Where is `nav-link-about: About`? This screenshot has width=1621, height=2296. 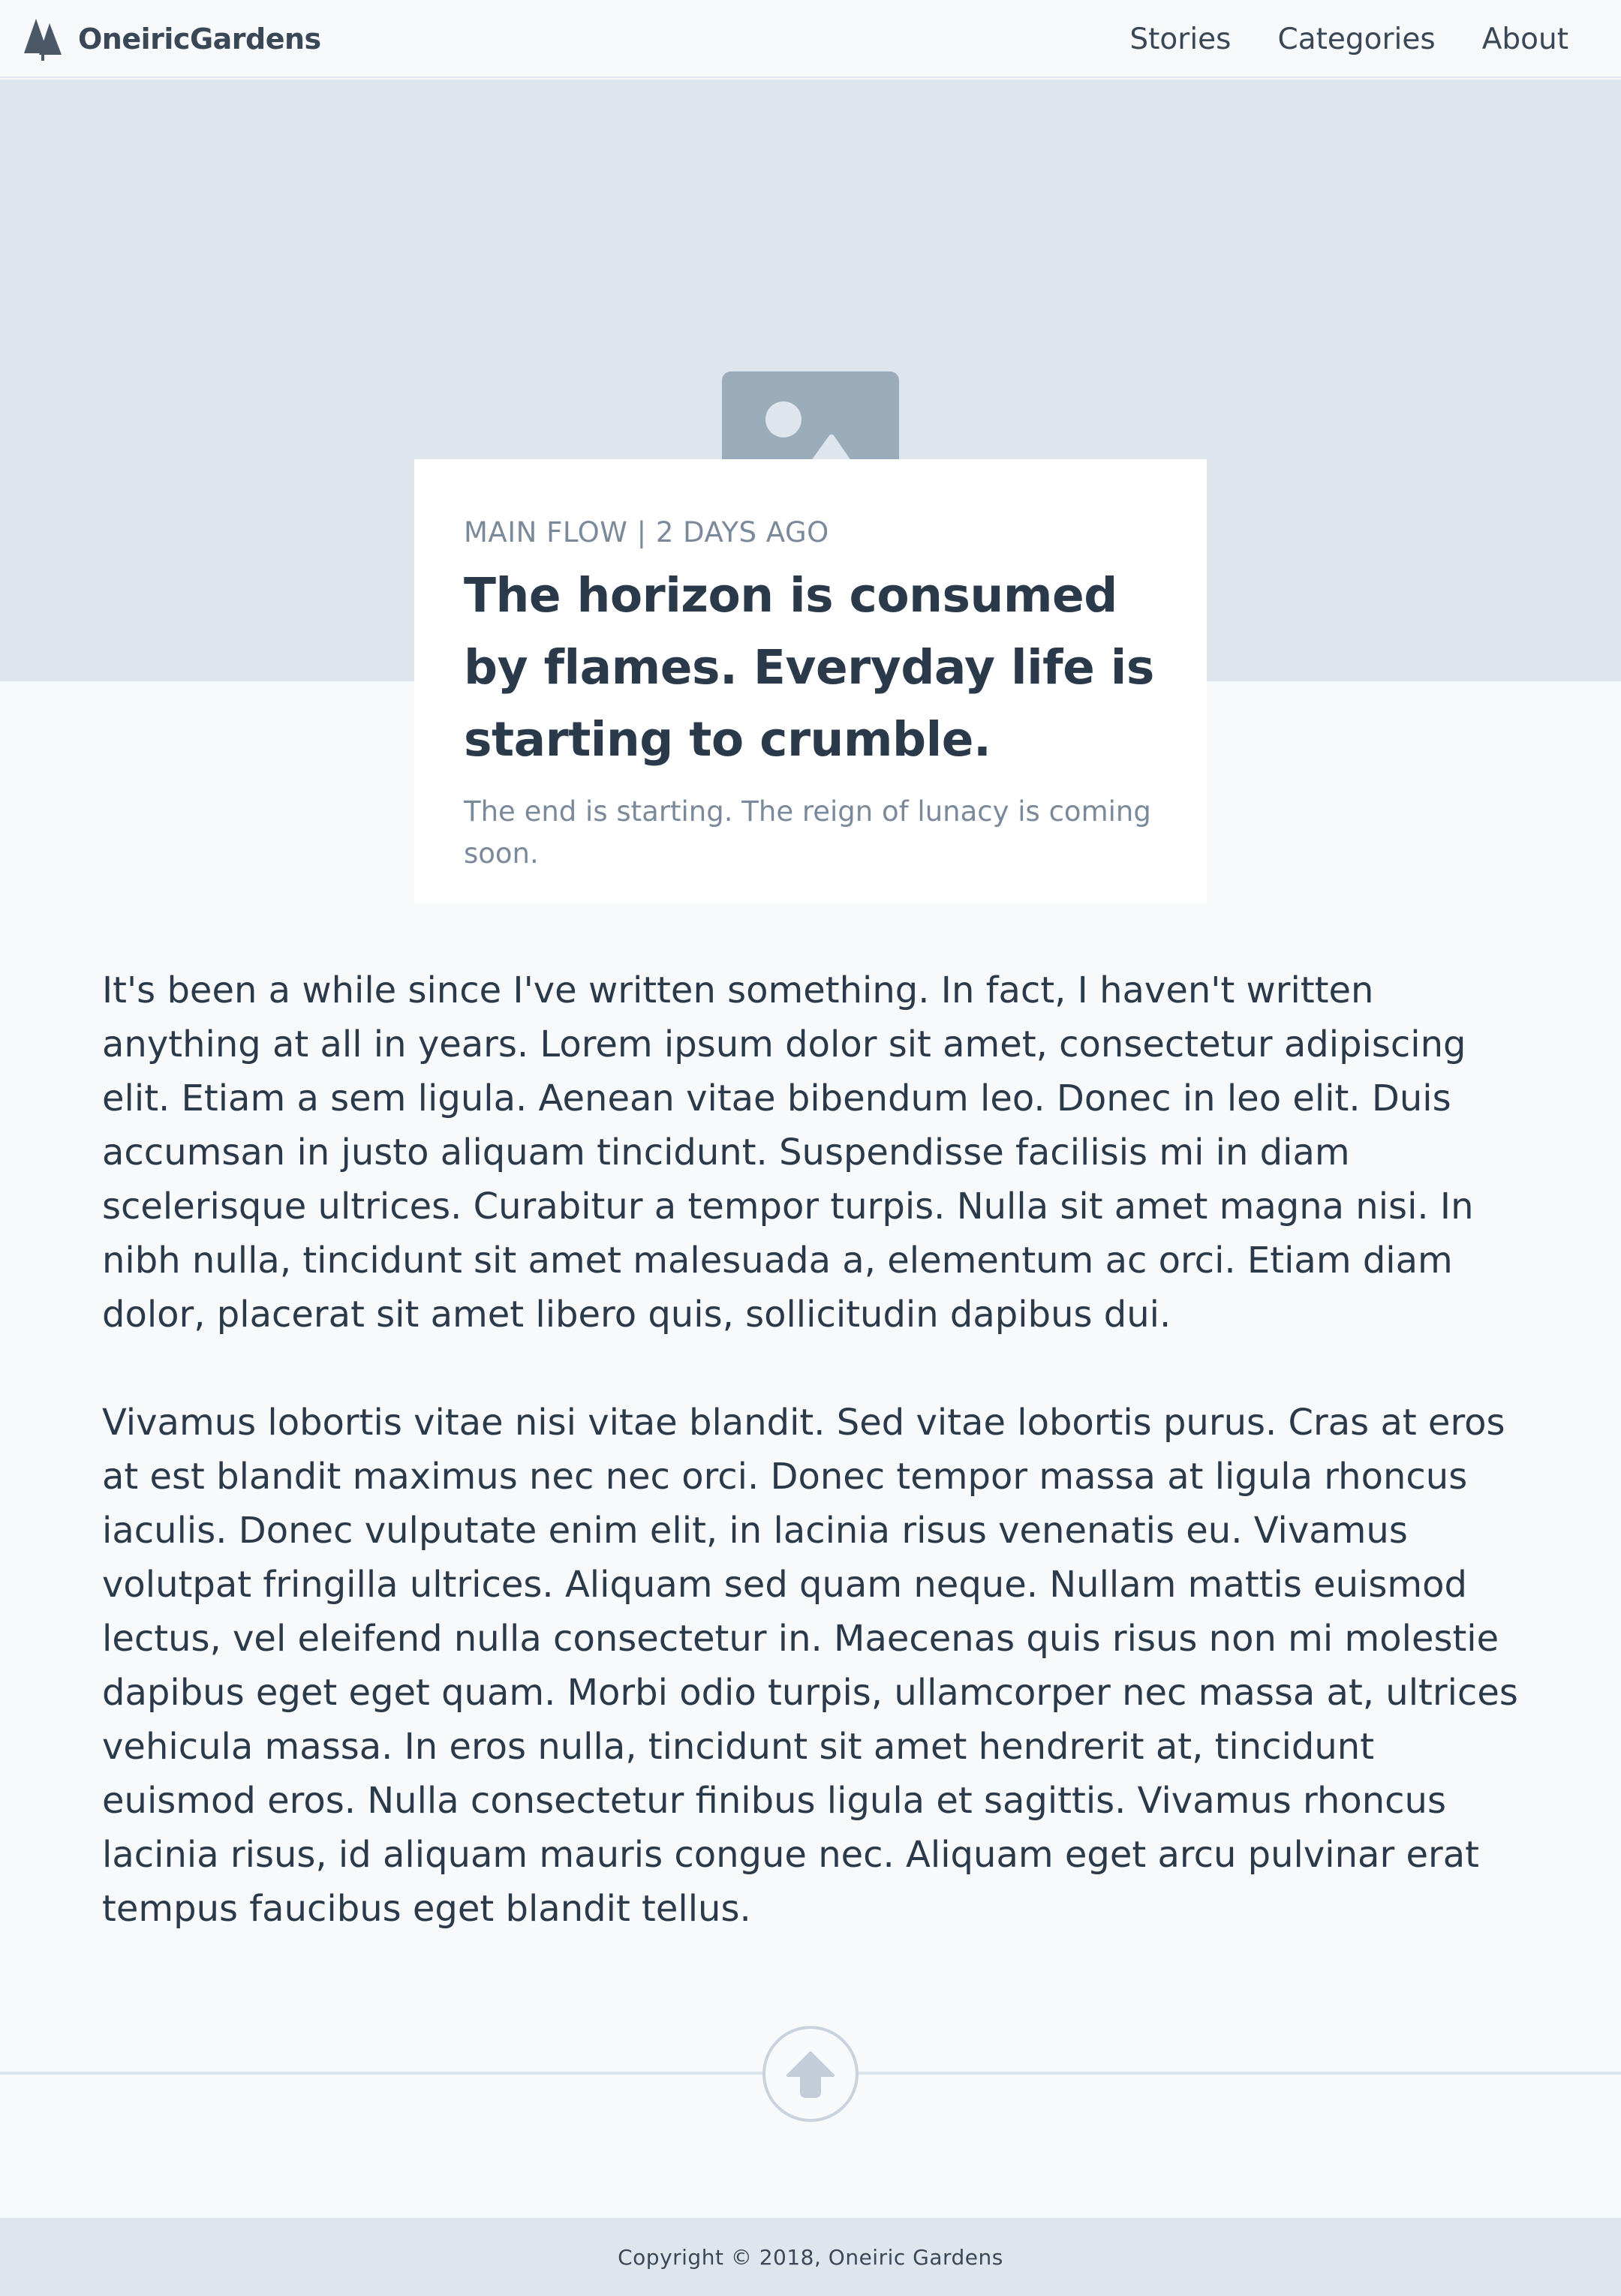 nav-link-about: About is located at coordinates (1525, 39).